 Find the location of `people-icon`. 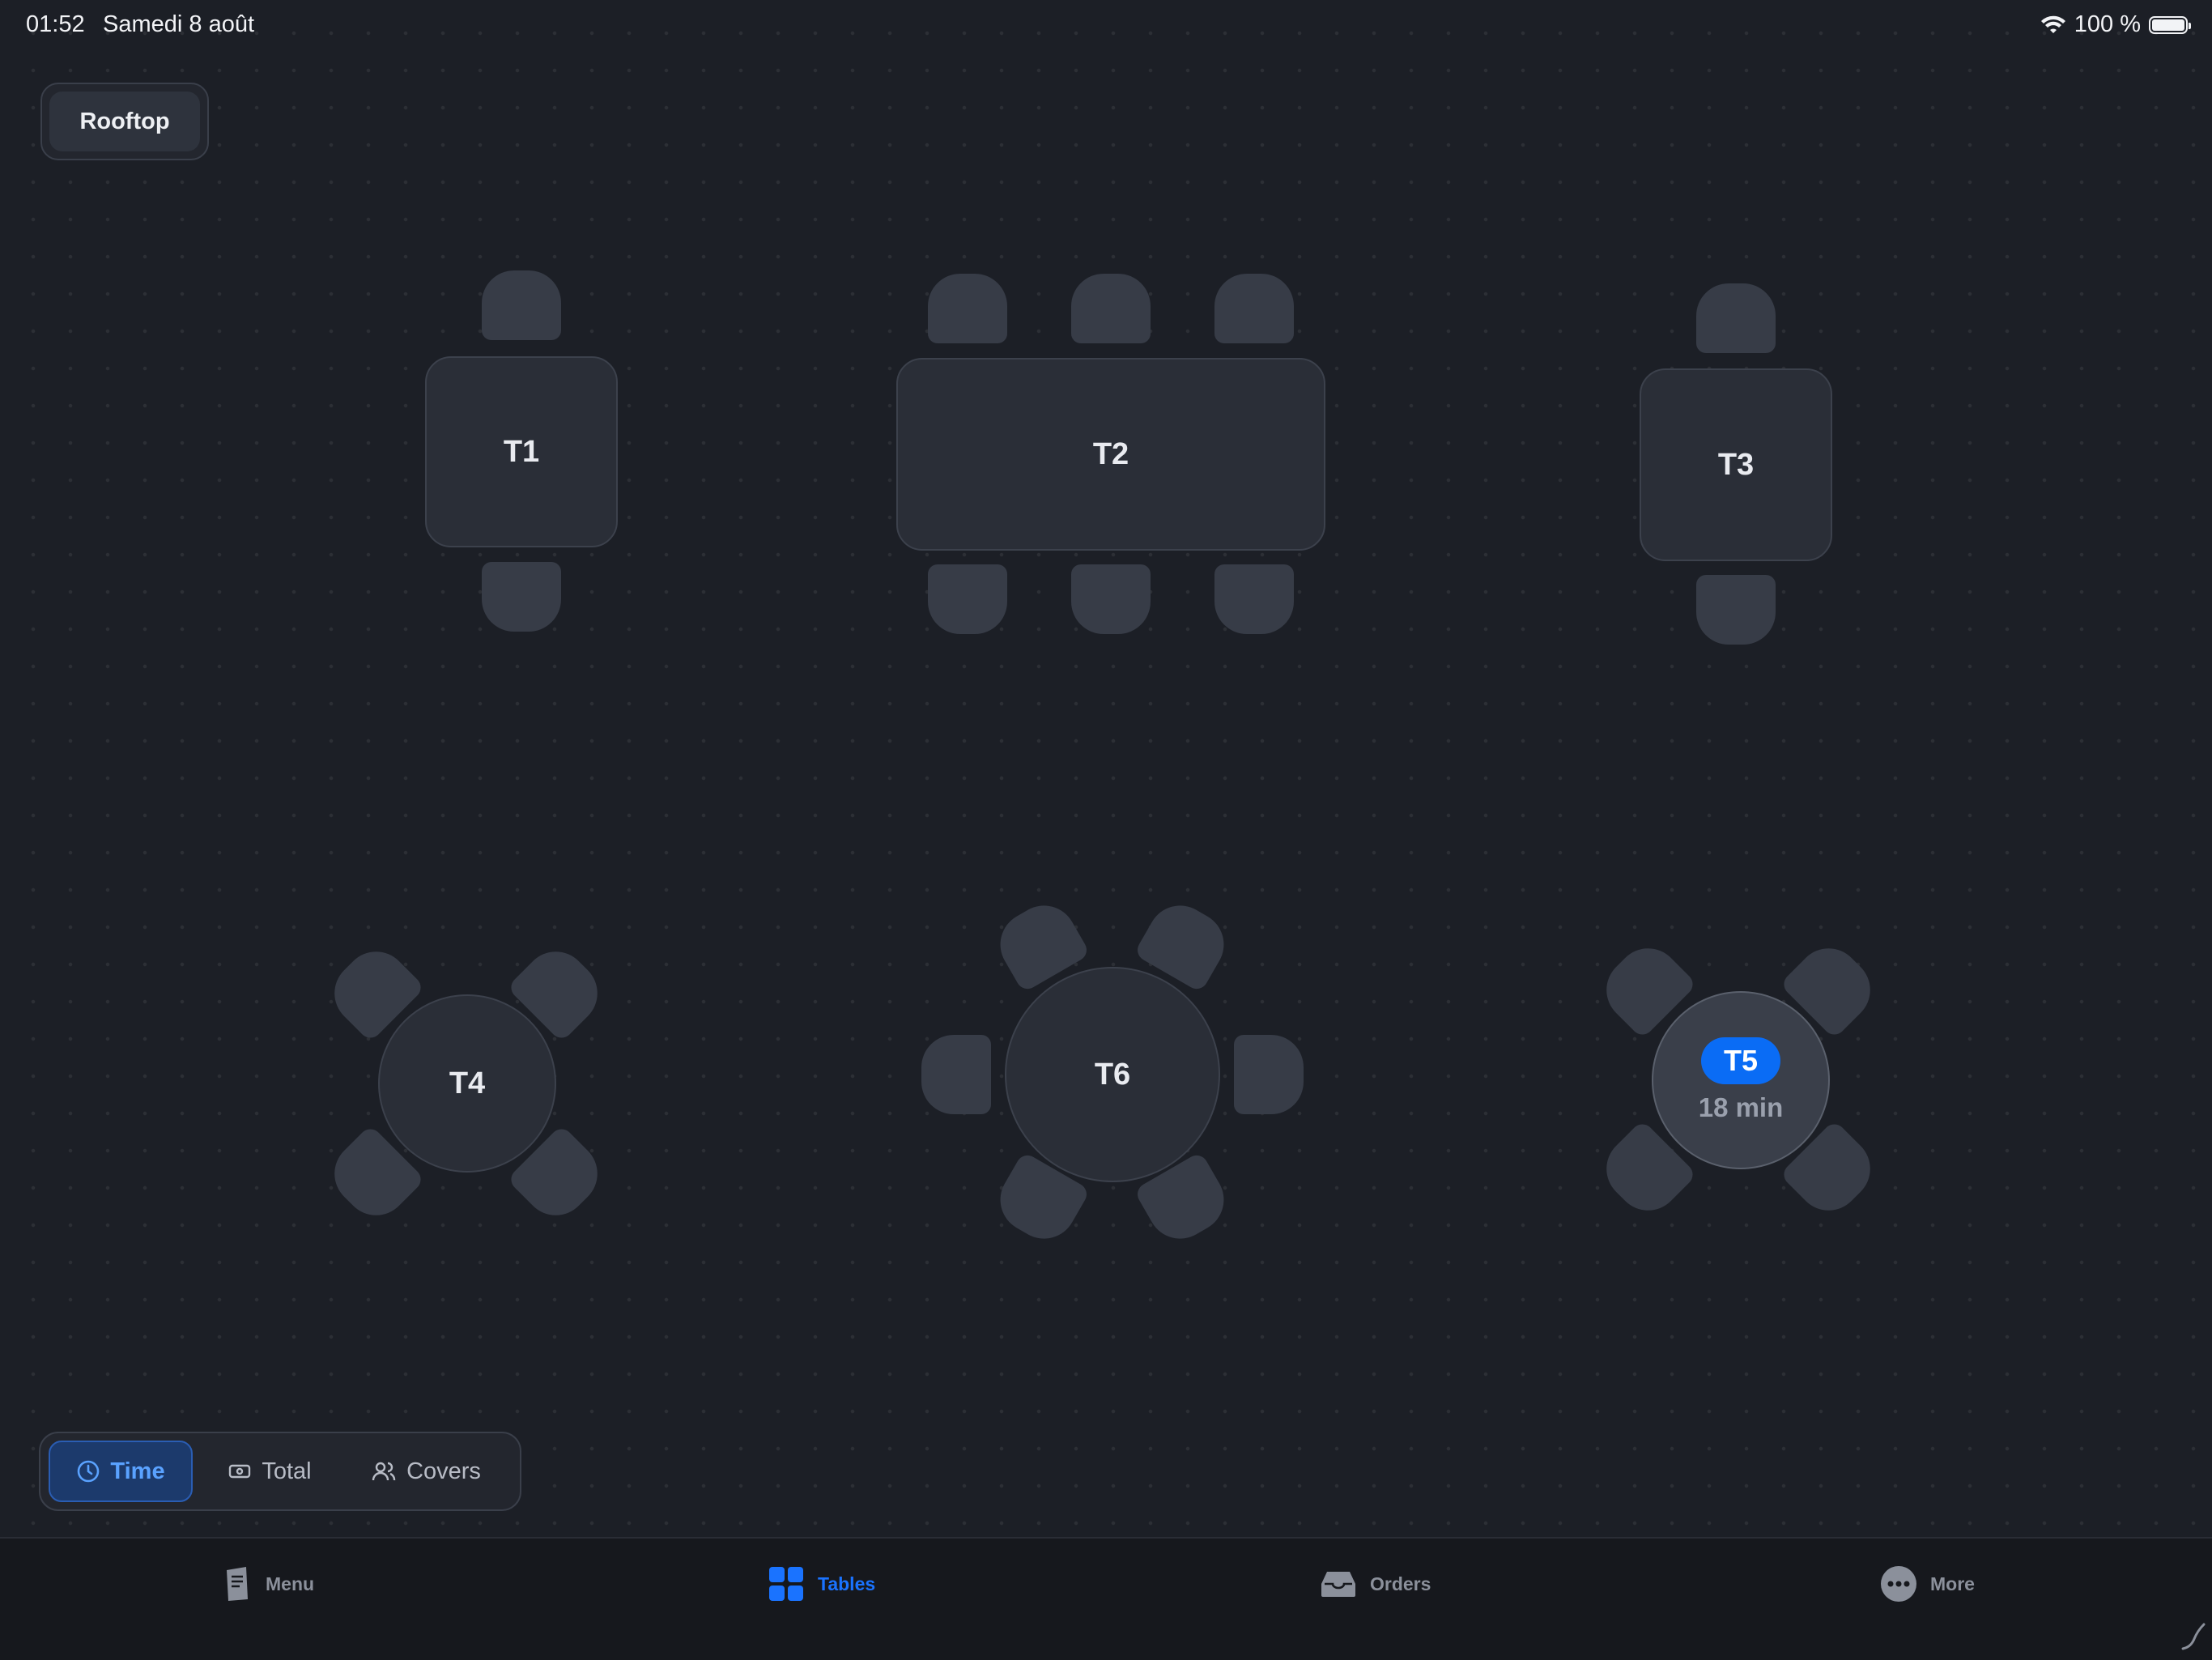

people-icon is located at coordinates (384, 1471).